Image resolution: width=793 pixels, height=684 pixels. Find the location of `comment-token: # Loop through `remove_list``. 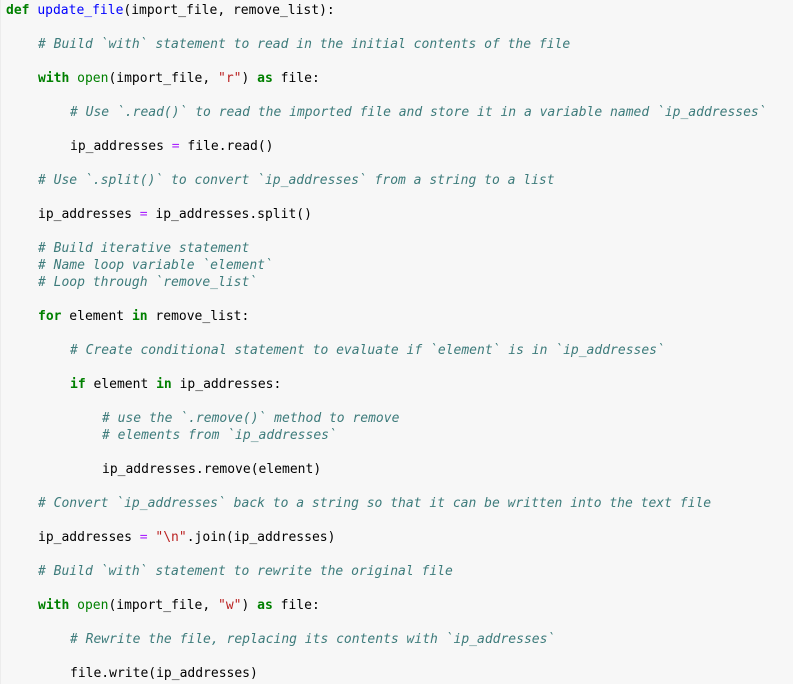

comment-token: # Loop through `remove_list` is located at coordinates (148, 282).